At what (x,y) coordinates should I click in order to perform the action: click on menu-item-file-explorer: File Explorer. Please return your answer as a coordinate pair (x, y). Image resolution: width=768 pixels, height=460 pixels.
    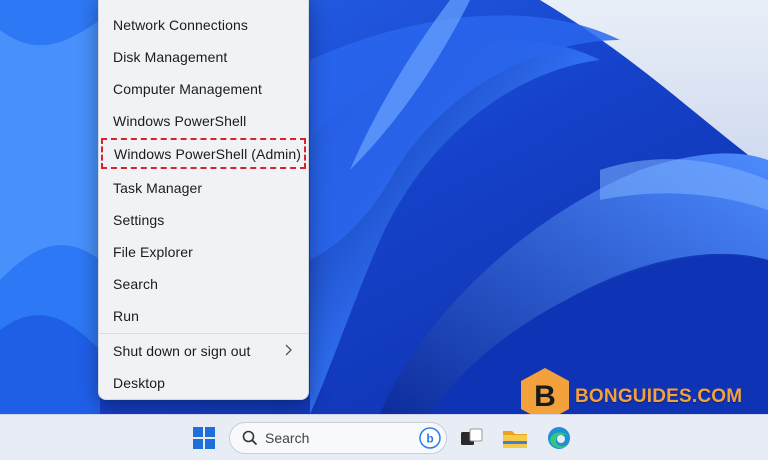
    Looking at the image, I should click on (203, 252).